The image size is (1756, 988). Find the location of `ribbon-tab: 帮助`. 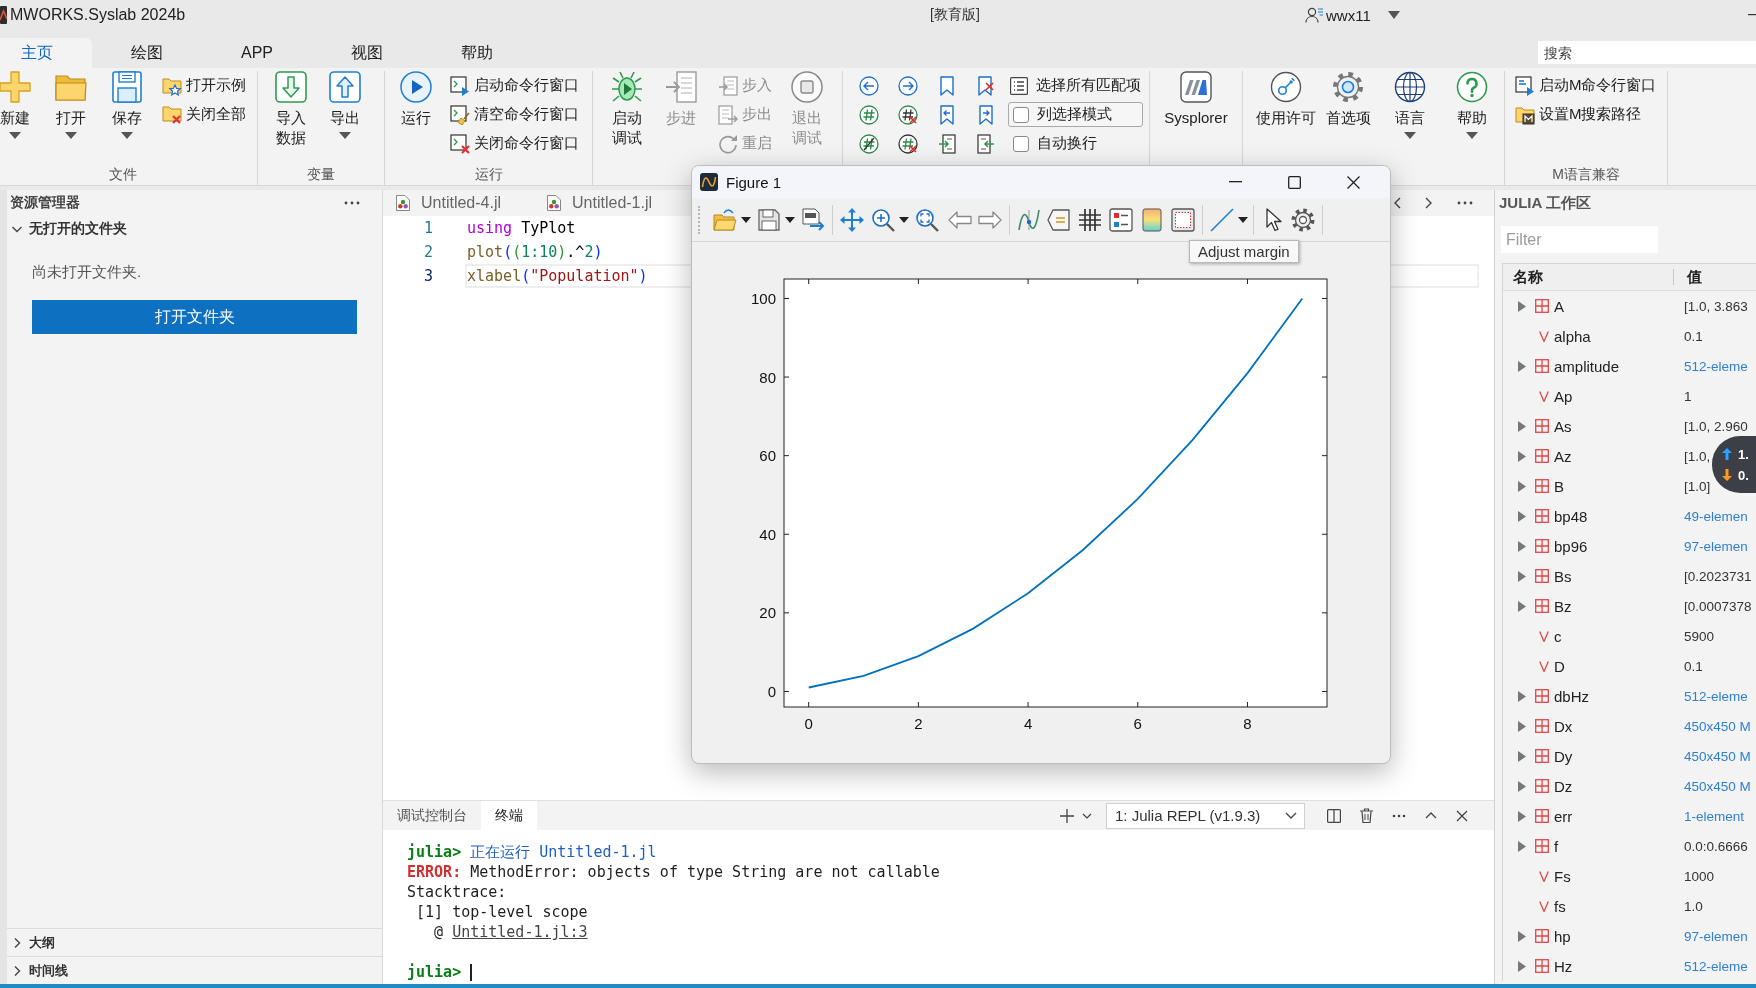

ribbon-tab: 帮助 is located at coordinates (477, 53).